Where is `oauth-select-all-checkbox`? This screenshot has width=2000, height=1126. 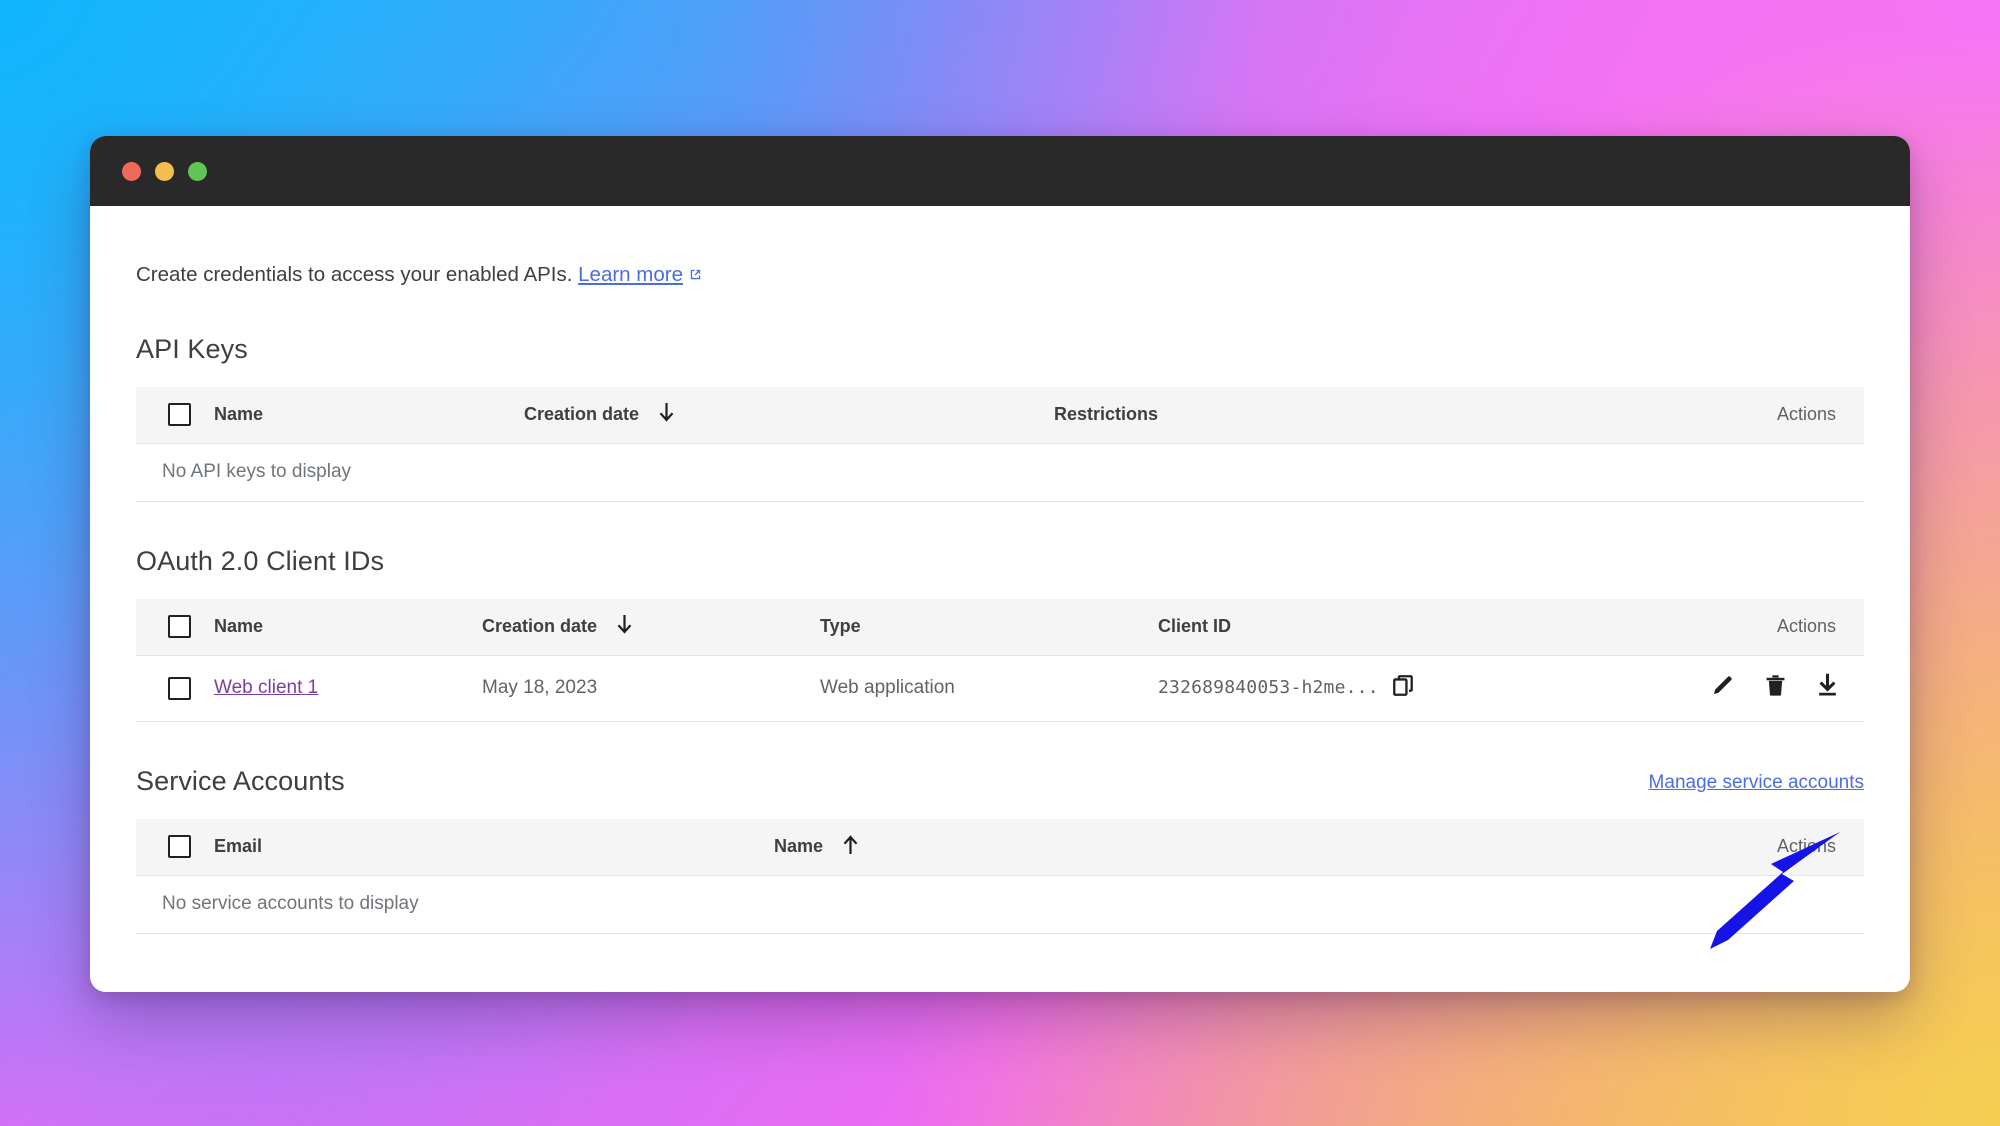
oauth-select-all-checkbox is located at coordinates (179, 627).